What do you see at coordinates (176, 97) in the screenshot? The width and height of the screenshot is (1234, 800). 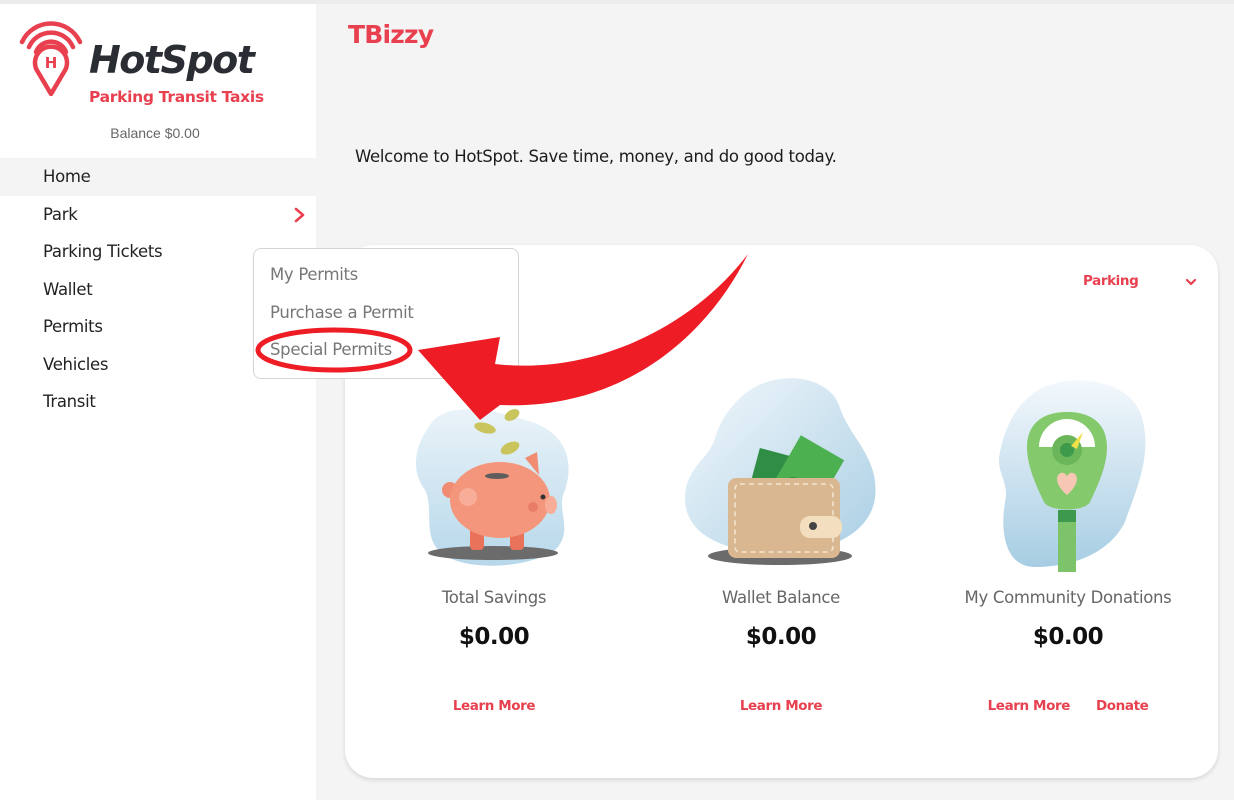 I see `brand-tagline: Parking Transit Taxis` at bounding box center [176, 97].